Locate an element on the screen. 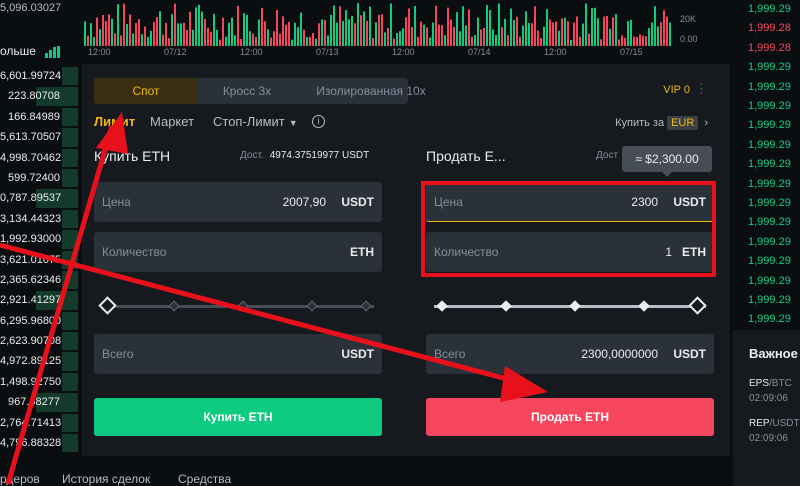  order-book-row: 2,921.41297 is located at coordinates (39, 300).